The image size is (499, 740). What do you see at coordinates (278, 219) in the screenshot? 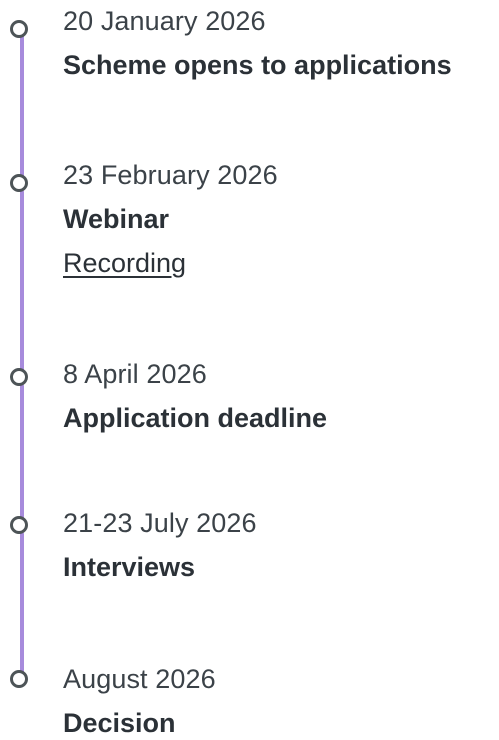
I see `timeline-event: 23 February 2026 Webinar Recording` at bounding box center [278, 219].